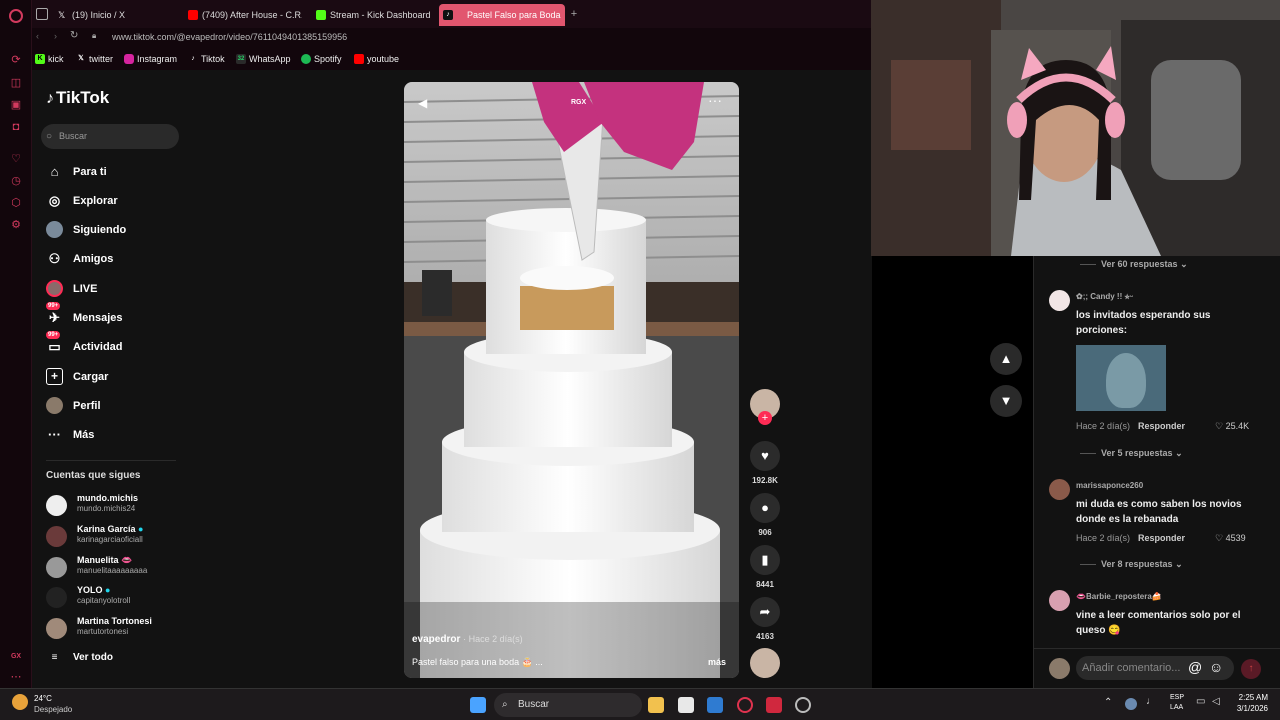  Describe the element at coordinates (84, 343) in the screenshot. I see `nav-actividad: ▭ 99+ Actividad` at that location.